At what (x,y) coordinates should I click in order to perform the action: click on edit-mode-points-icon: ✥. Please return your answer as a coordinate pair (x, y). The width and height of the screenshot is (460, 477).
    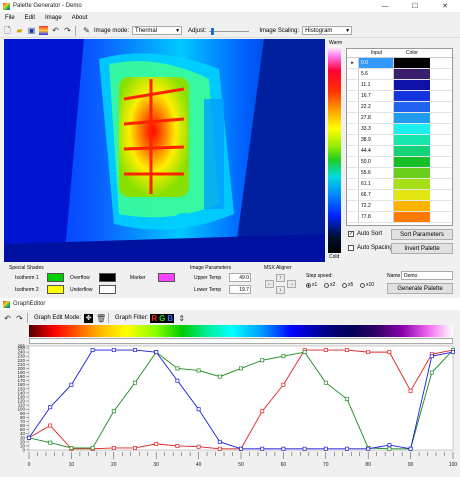
    Looking at the image, I should click on (89, 318).